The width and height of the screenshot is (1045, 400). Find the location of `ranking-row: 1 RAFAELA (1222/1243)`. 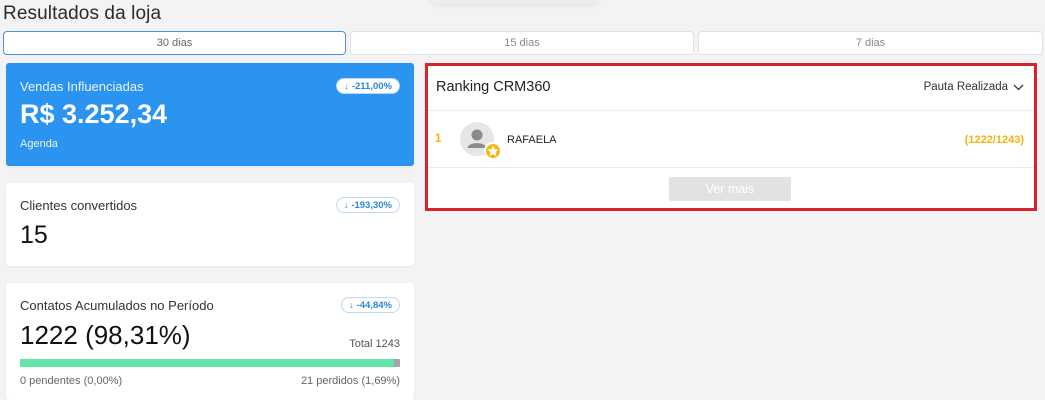

ranking-row: 1 RAFAELA (1222/1243) is located at coordinates (731, 141).